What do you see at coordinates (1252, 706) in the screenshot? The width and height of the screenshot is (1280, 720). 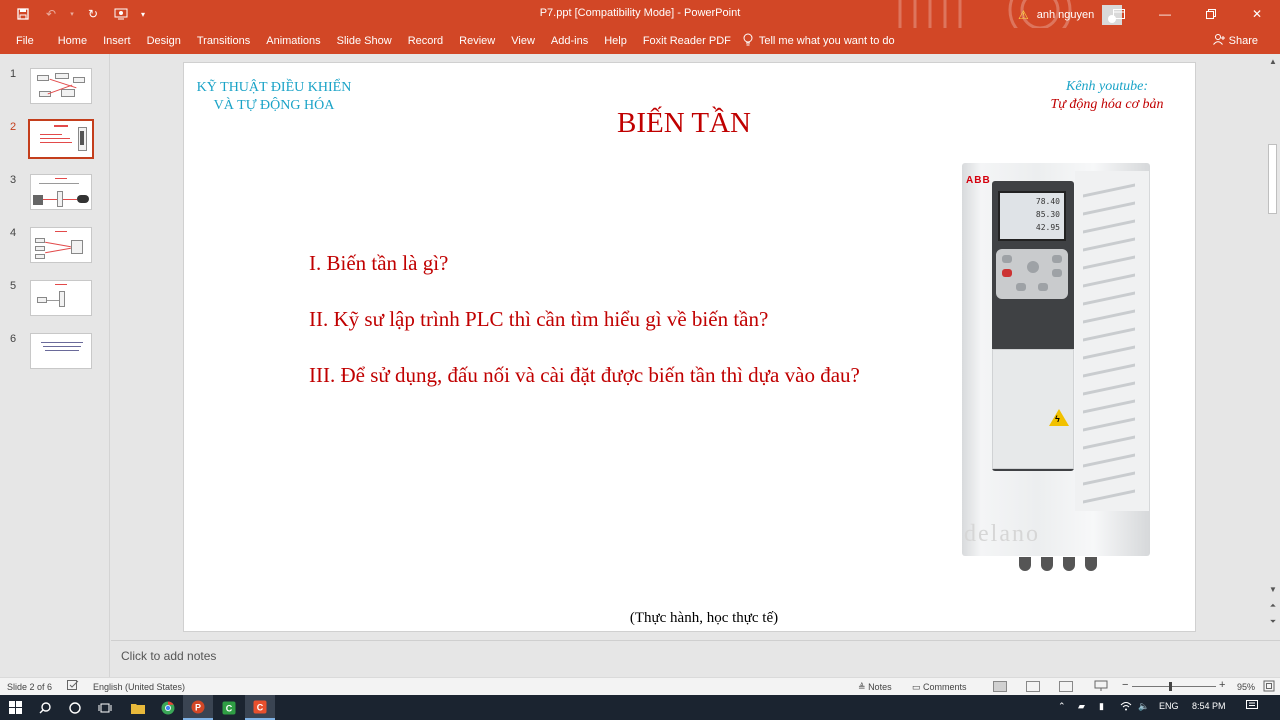 I see `notification-center-icon` at bounding box center [1252, 706].